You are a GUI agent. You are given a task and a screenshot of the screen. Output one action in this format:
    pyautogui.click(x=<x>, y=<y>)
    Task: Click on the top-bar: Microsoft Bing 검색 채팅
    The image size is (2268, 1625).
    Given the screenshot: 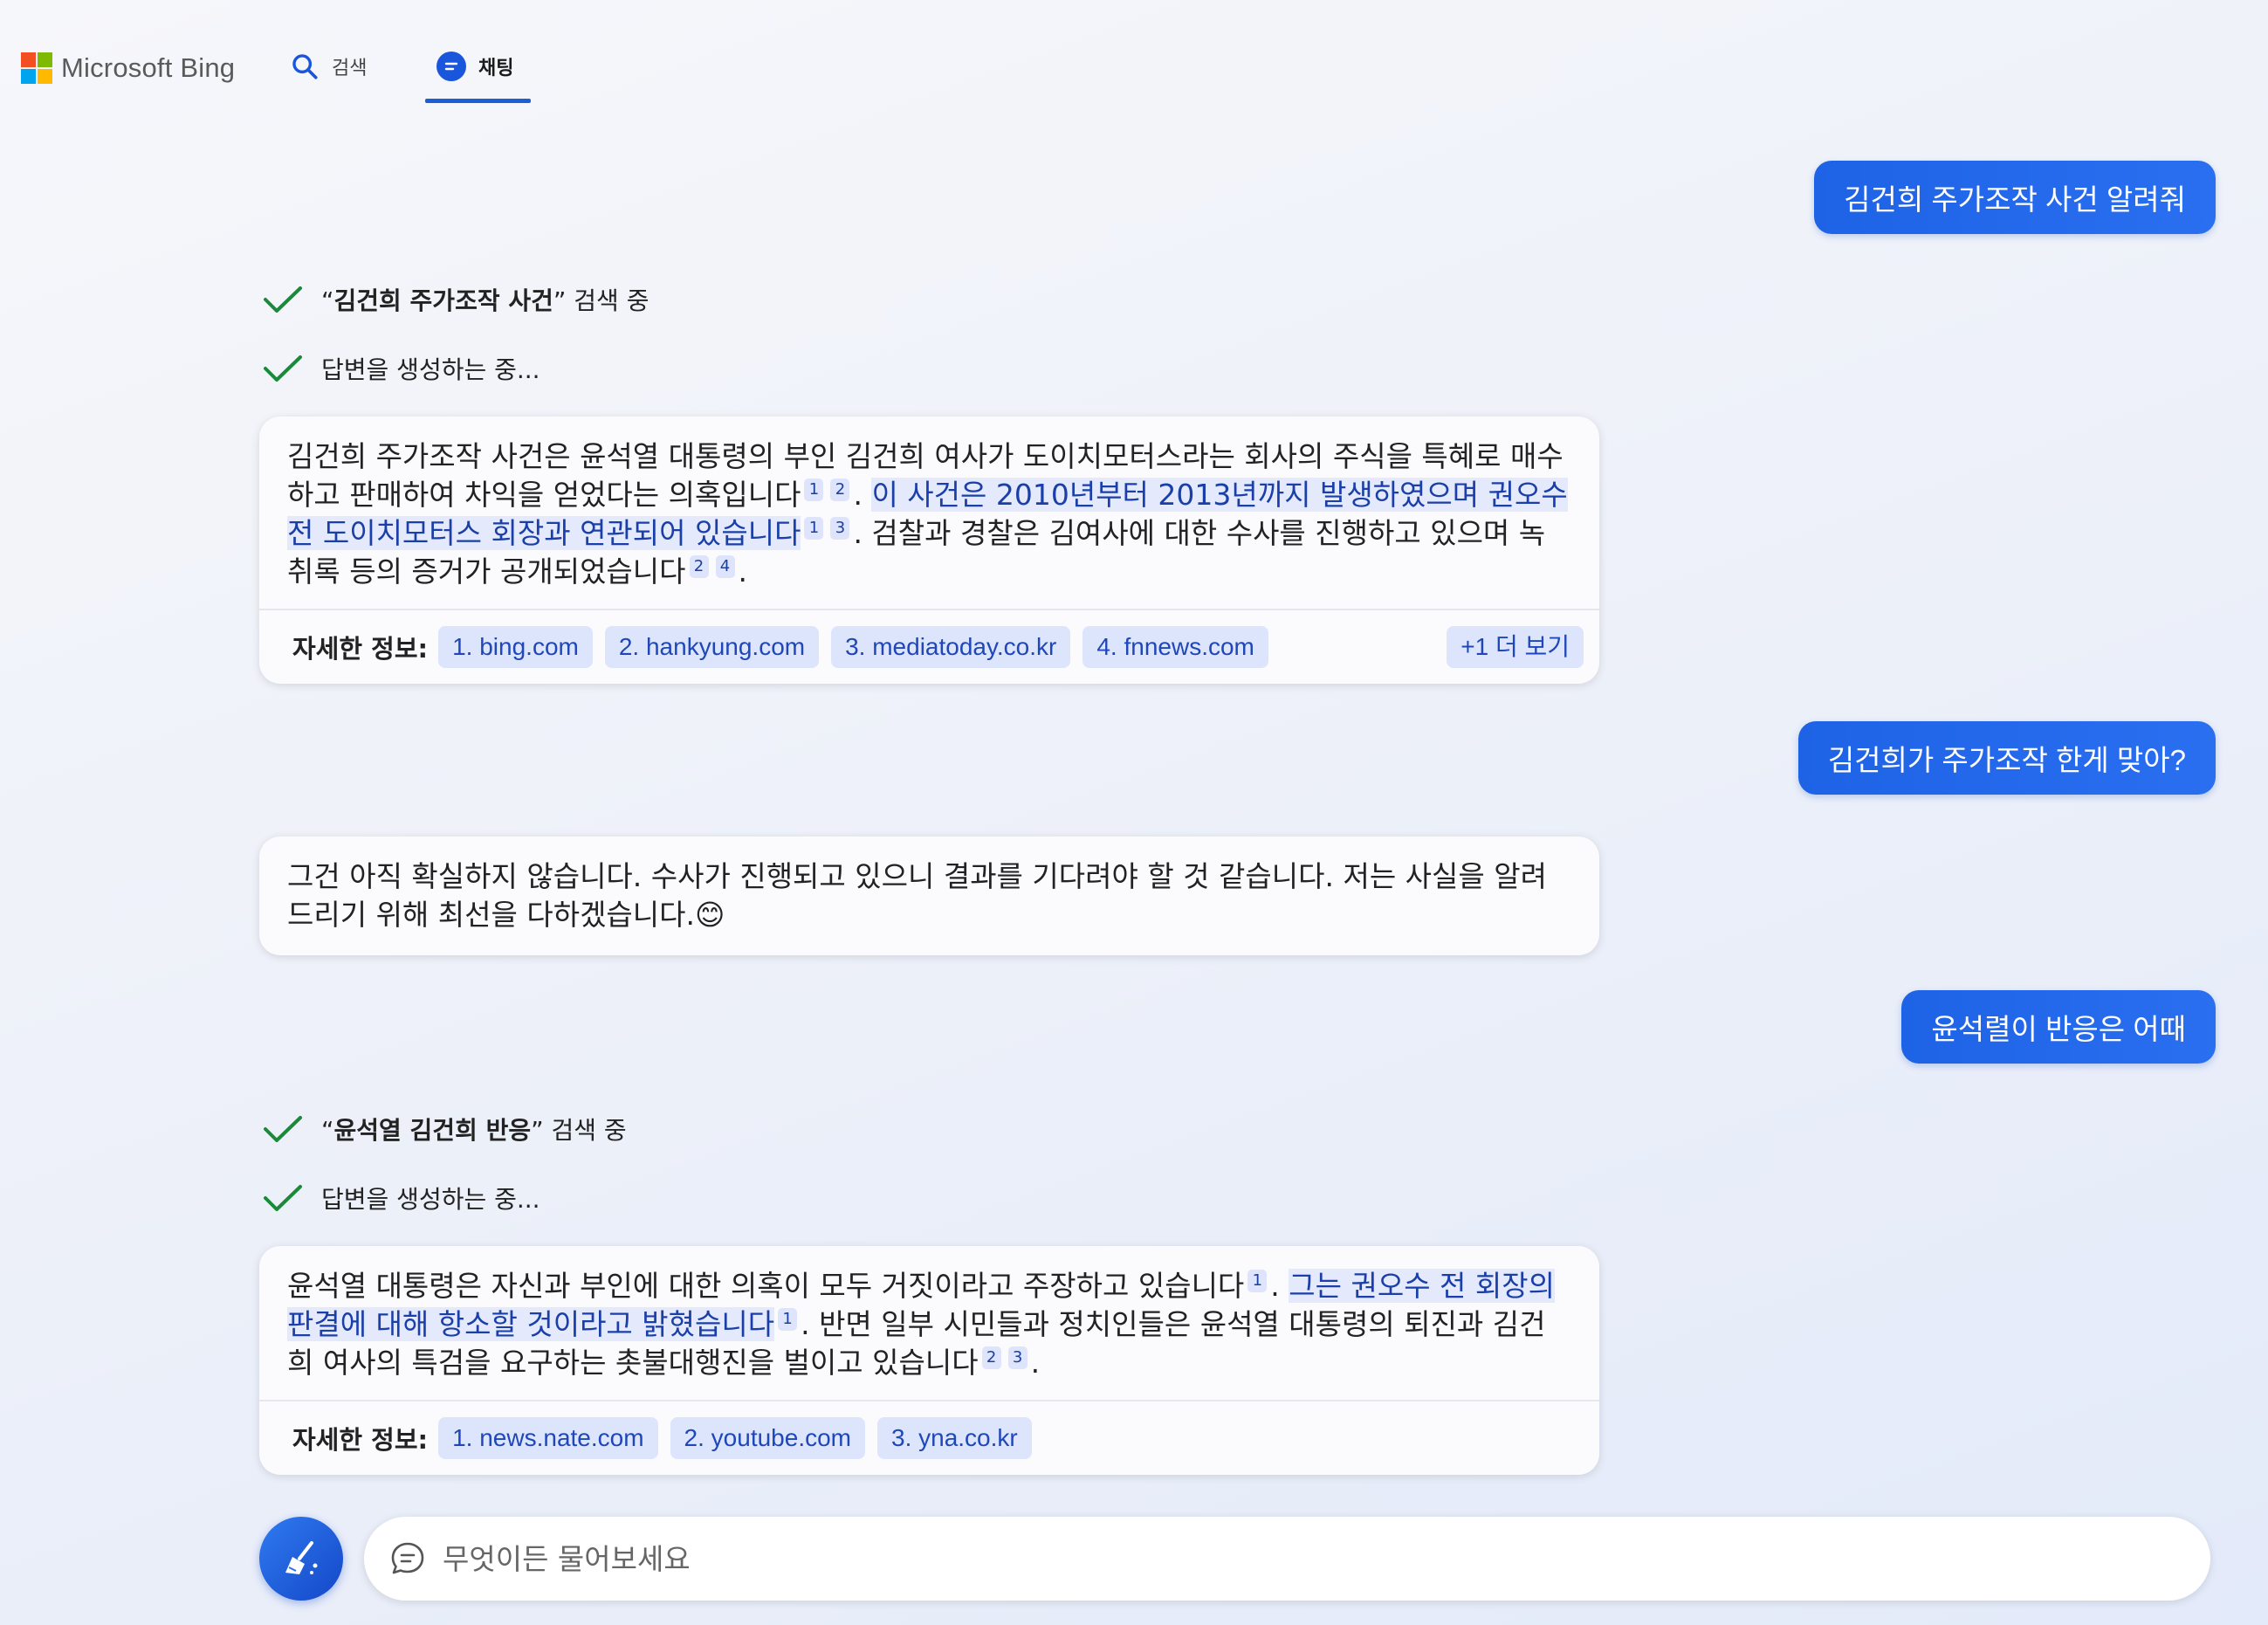 What is the action you would take?
    pyautogui.click(x=1134, y=52)
    